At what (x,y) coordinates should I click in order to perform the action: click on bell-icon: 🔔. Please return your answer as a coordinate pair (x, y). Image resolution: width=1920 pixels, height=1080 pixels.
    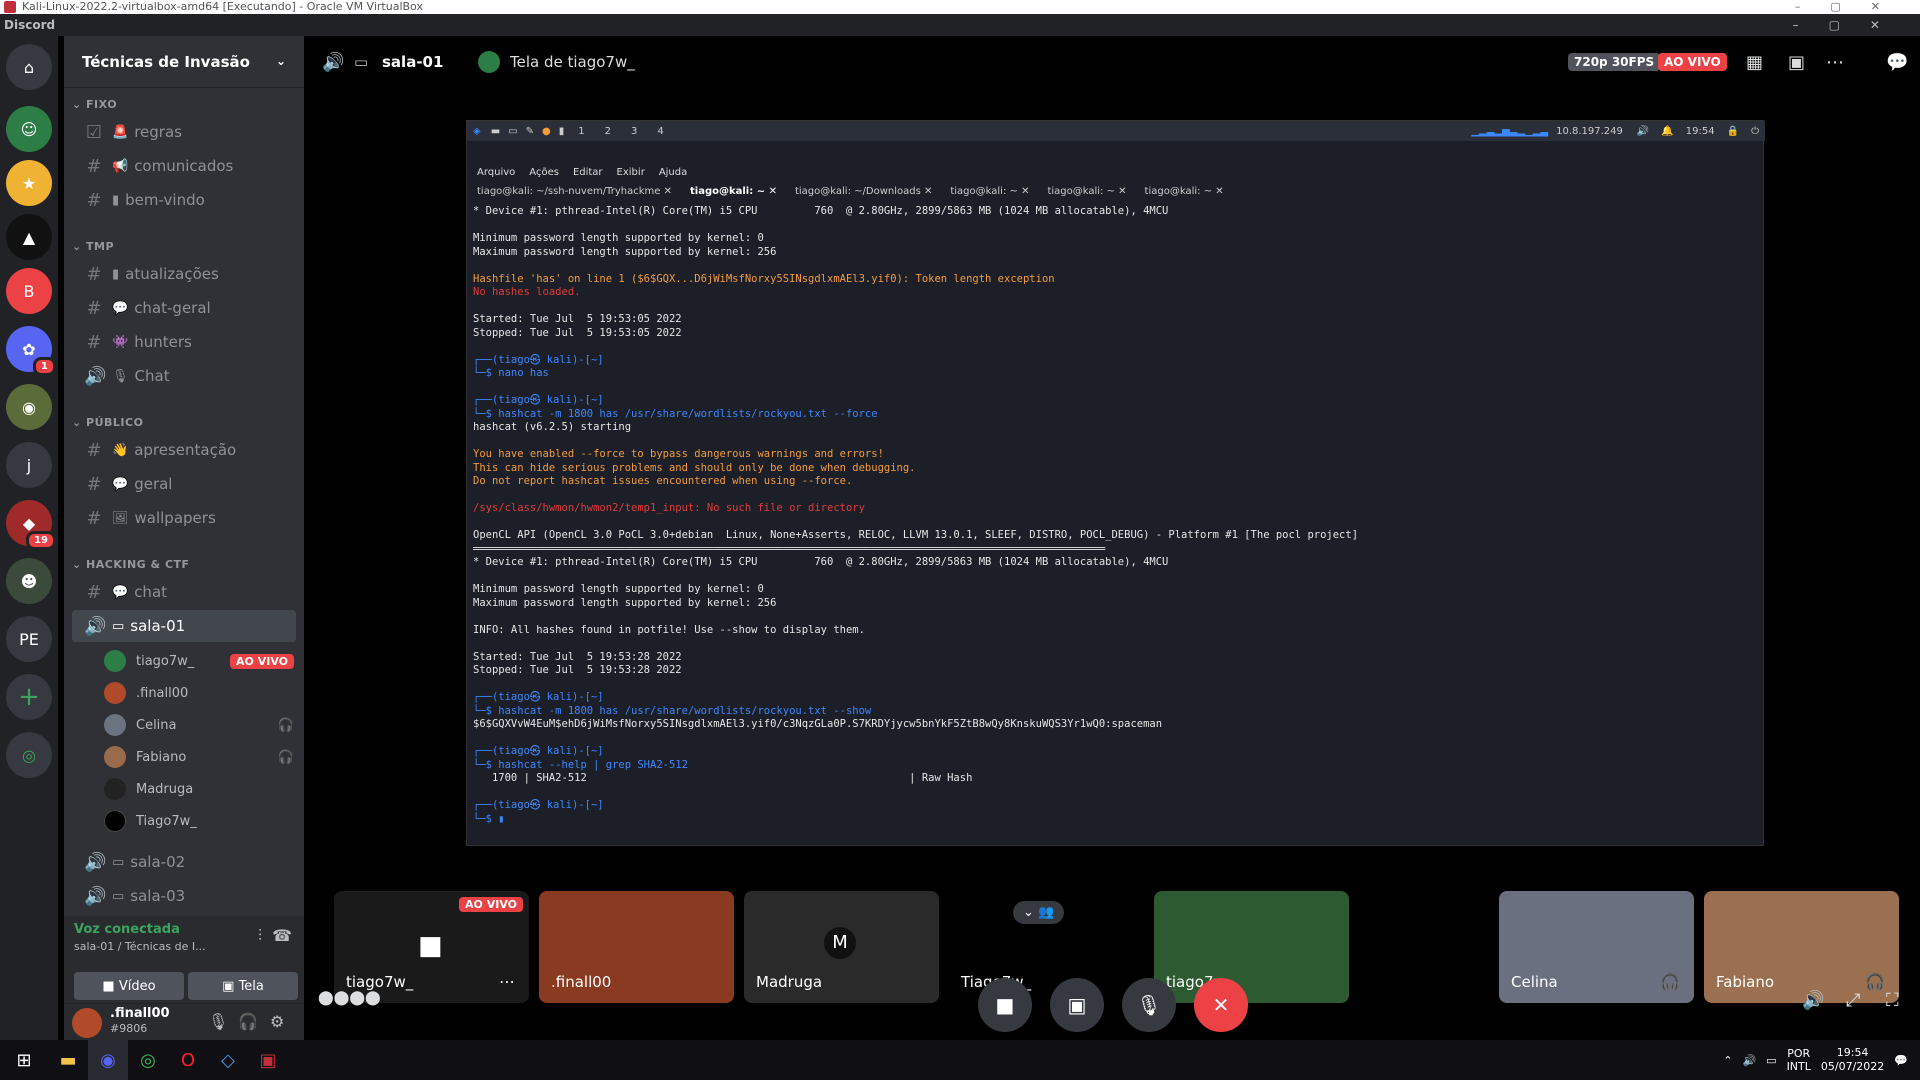
    Looking at the image, I should click on (1667, 131).